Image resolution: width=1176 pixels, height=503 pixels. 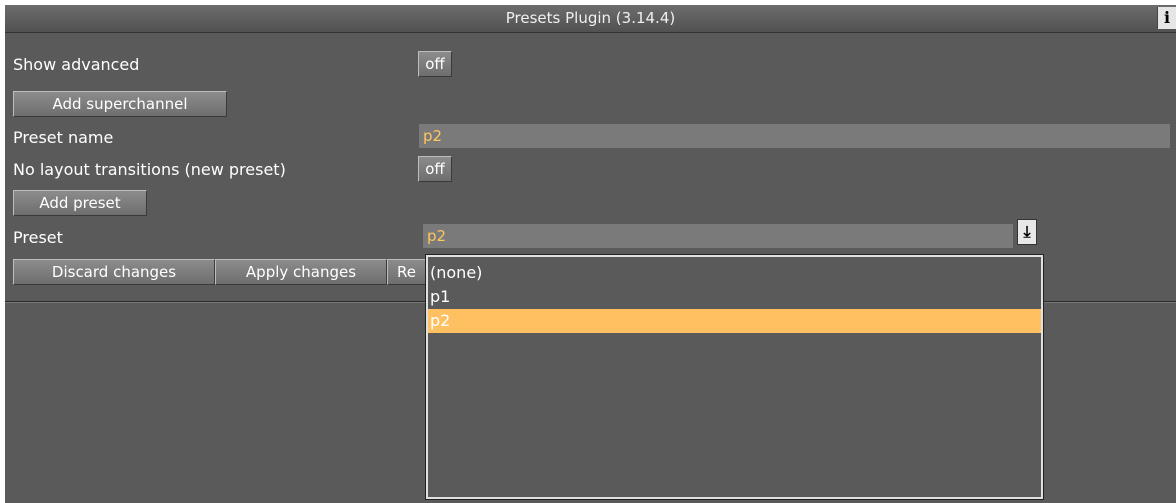 I want to click on preset-option-p2: p2, so click(x=734, y=321).